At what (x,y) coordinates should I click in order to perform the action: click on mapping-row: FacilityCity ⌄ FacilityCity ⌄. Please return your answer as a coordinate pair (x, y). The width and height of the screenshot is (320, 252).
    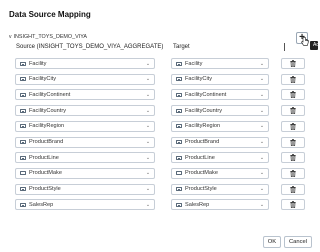
    Looking at the image, I should click on (159, 79).